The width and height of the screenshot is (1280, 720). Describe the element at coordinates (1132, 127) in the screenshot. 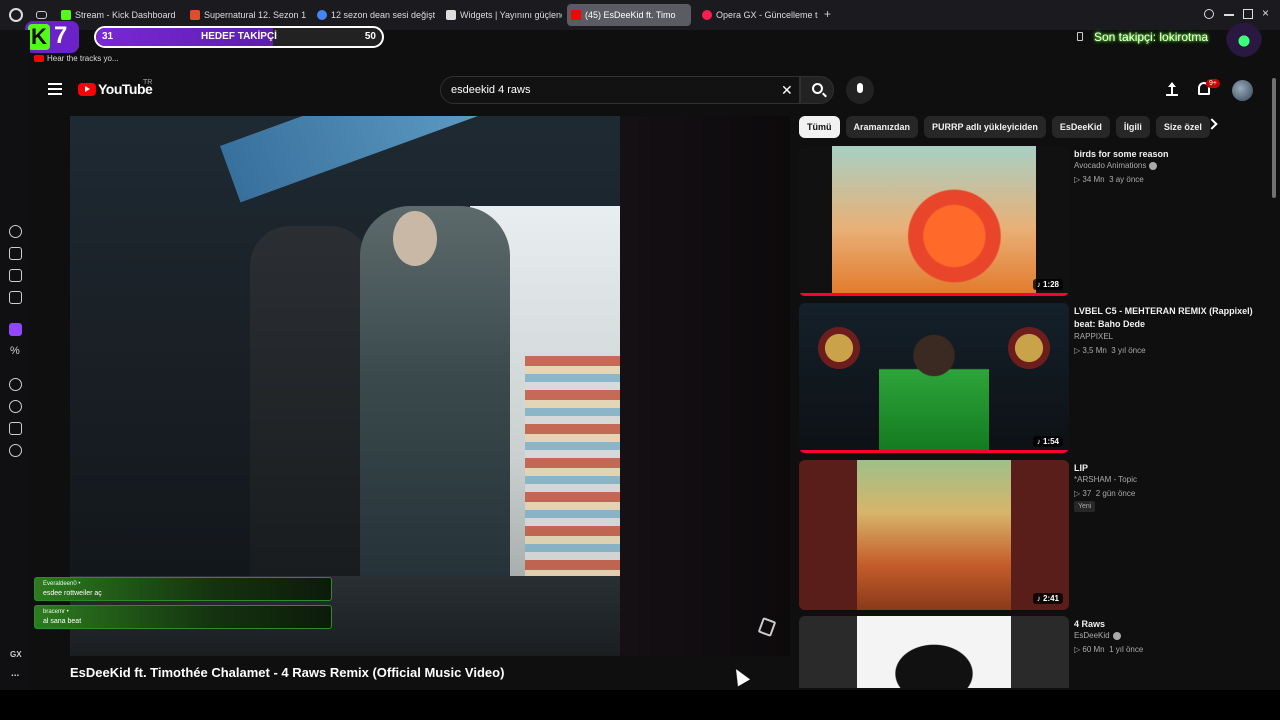

I see `chip-related: İlgili` at that location.